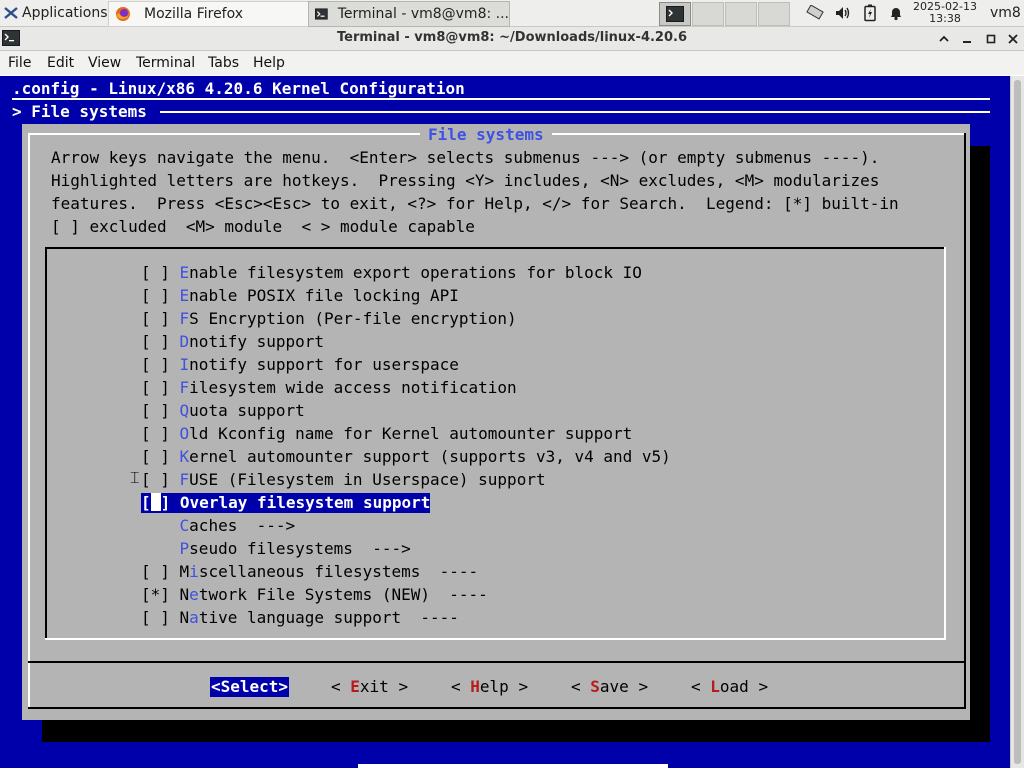  Describe the element at coordinates (967, 39) in the screenshot. I see `minimize-window-icon` at that location.